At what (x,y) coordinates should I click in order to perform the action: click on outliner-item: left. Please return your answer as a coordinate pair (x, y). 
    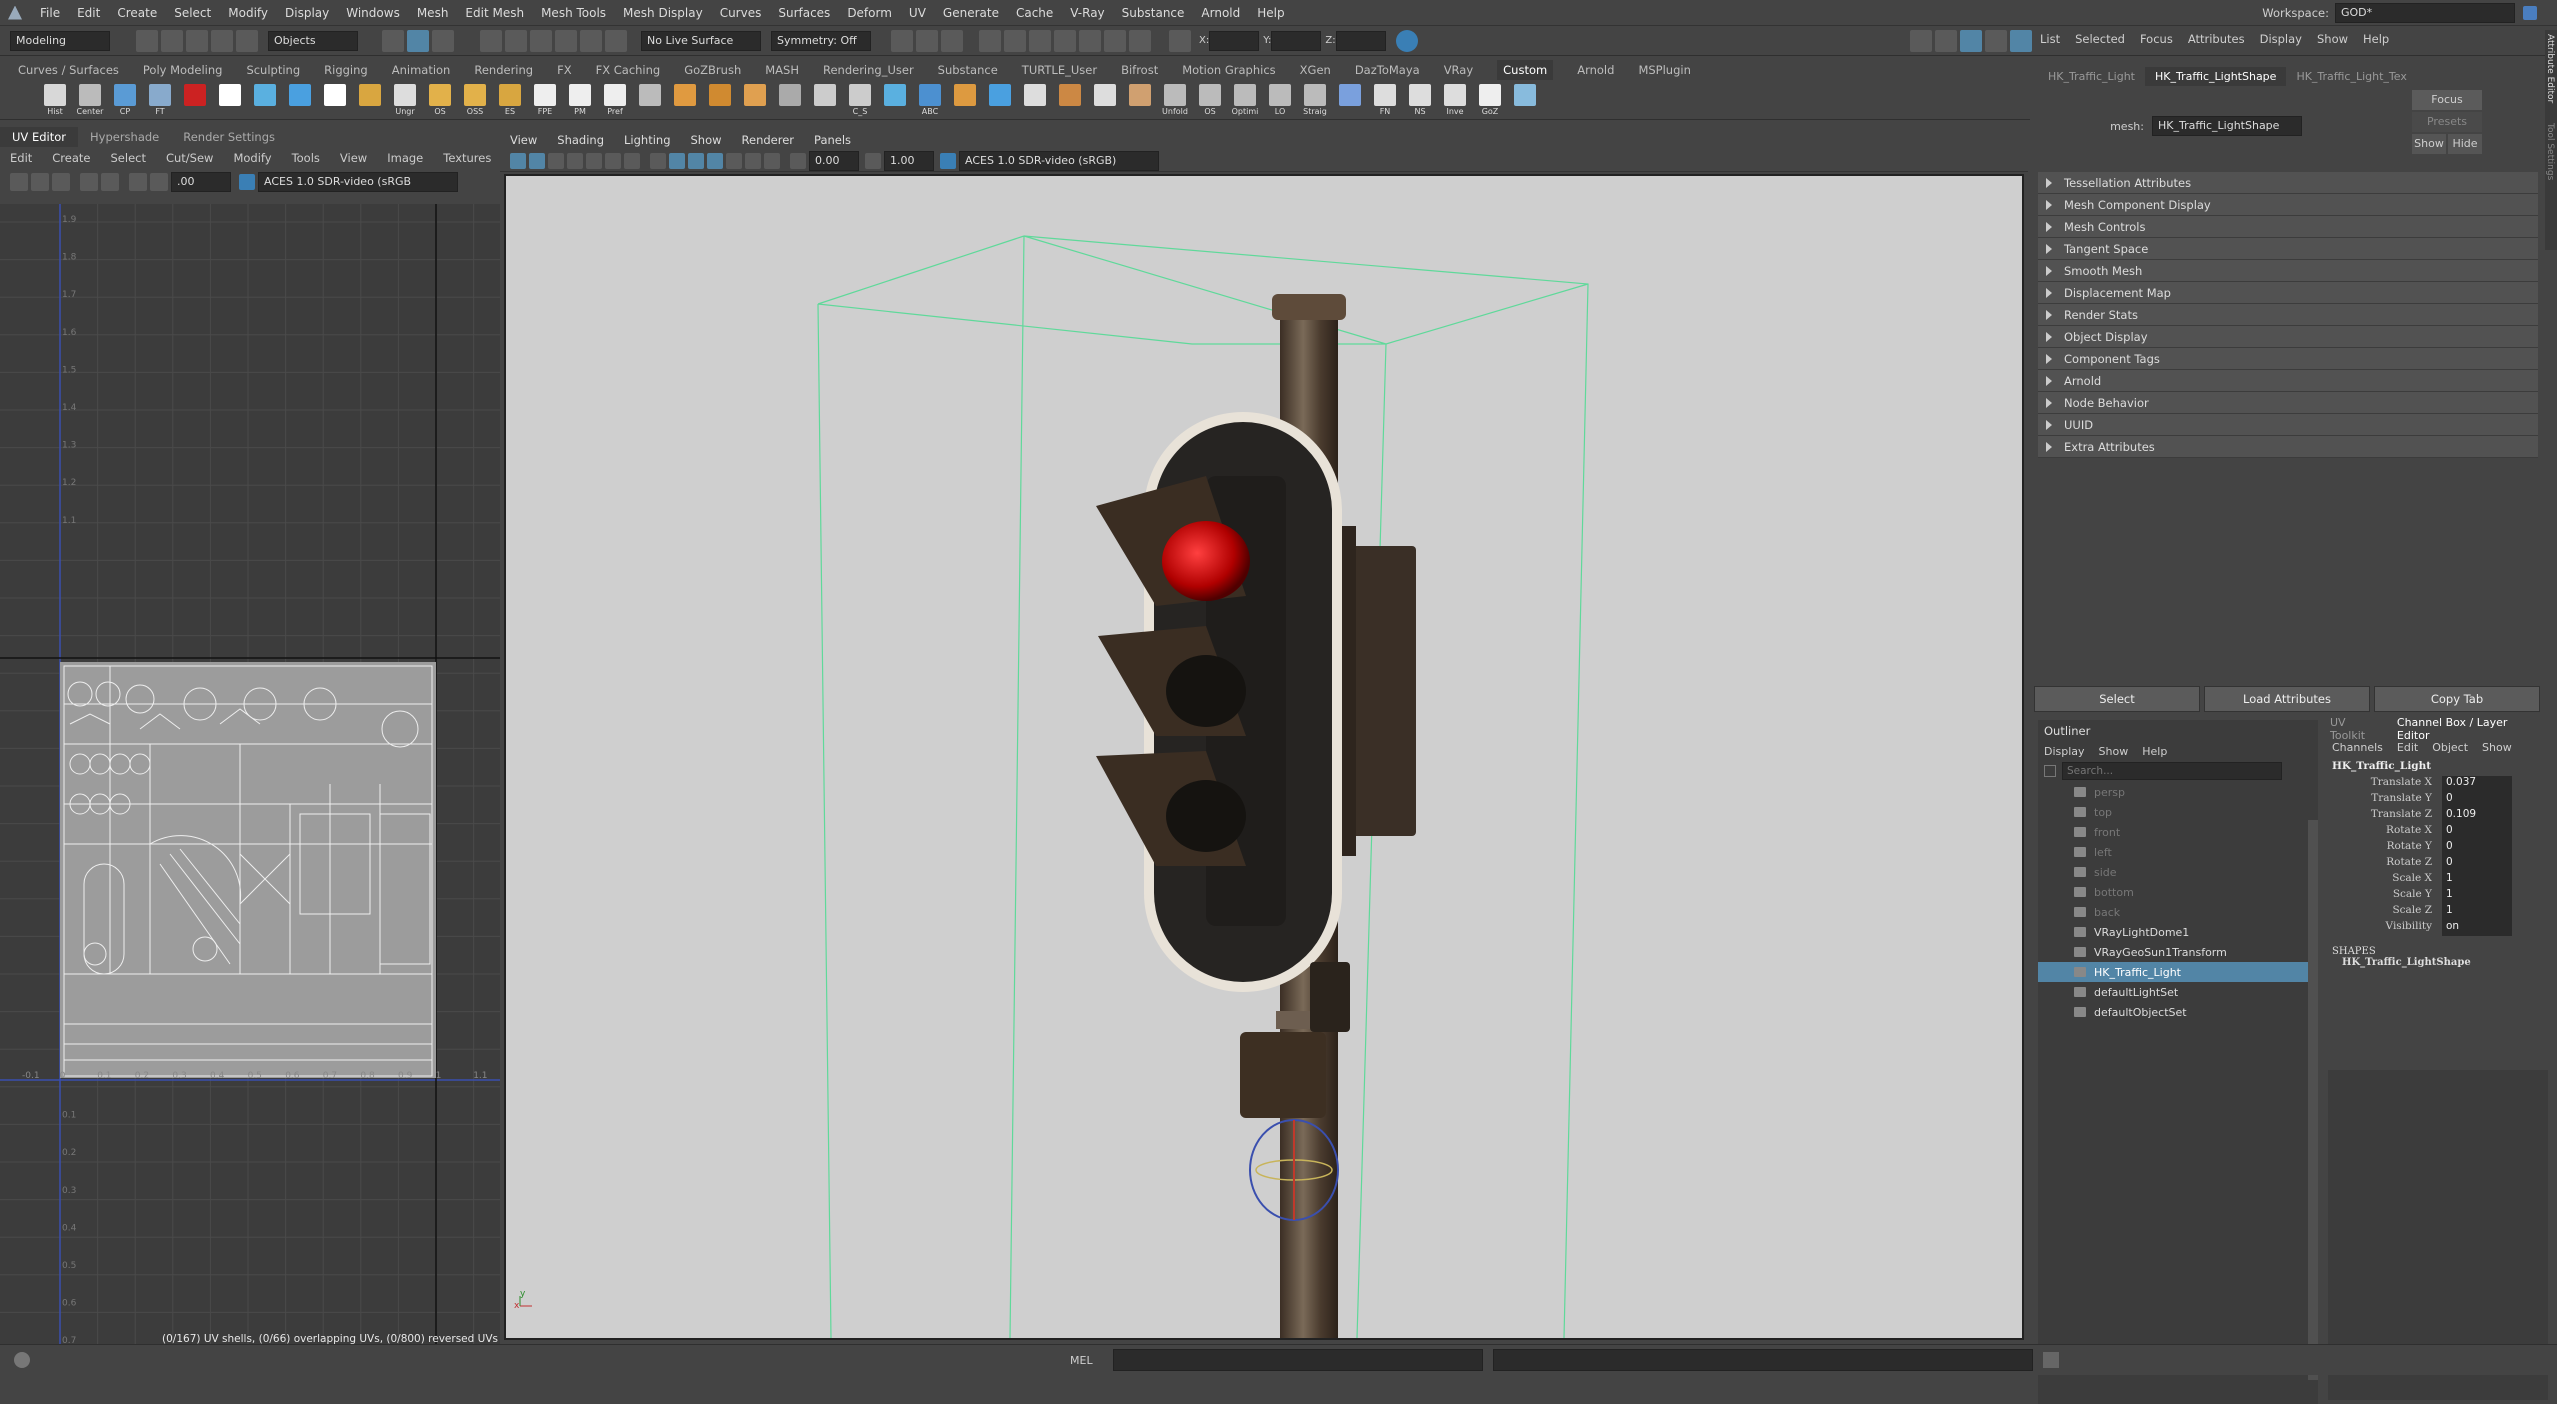
    Looking at the image, I should click on (2178, 852).